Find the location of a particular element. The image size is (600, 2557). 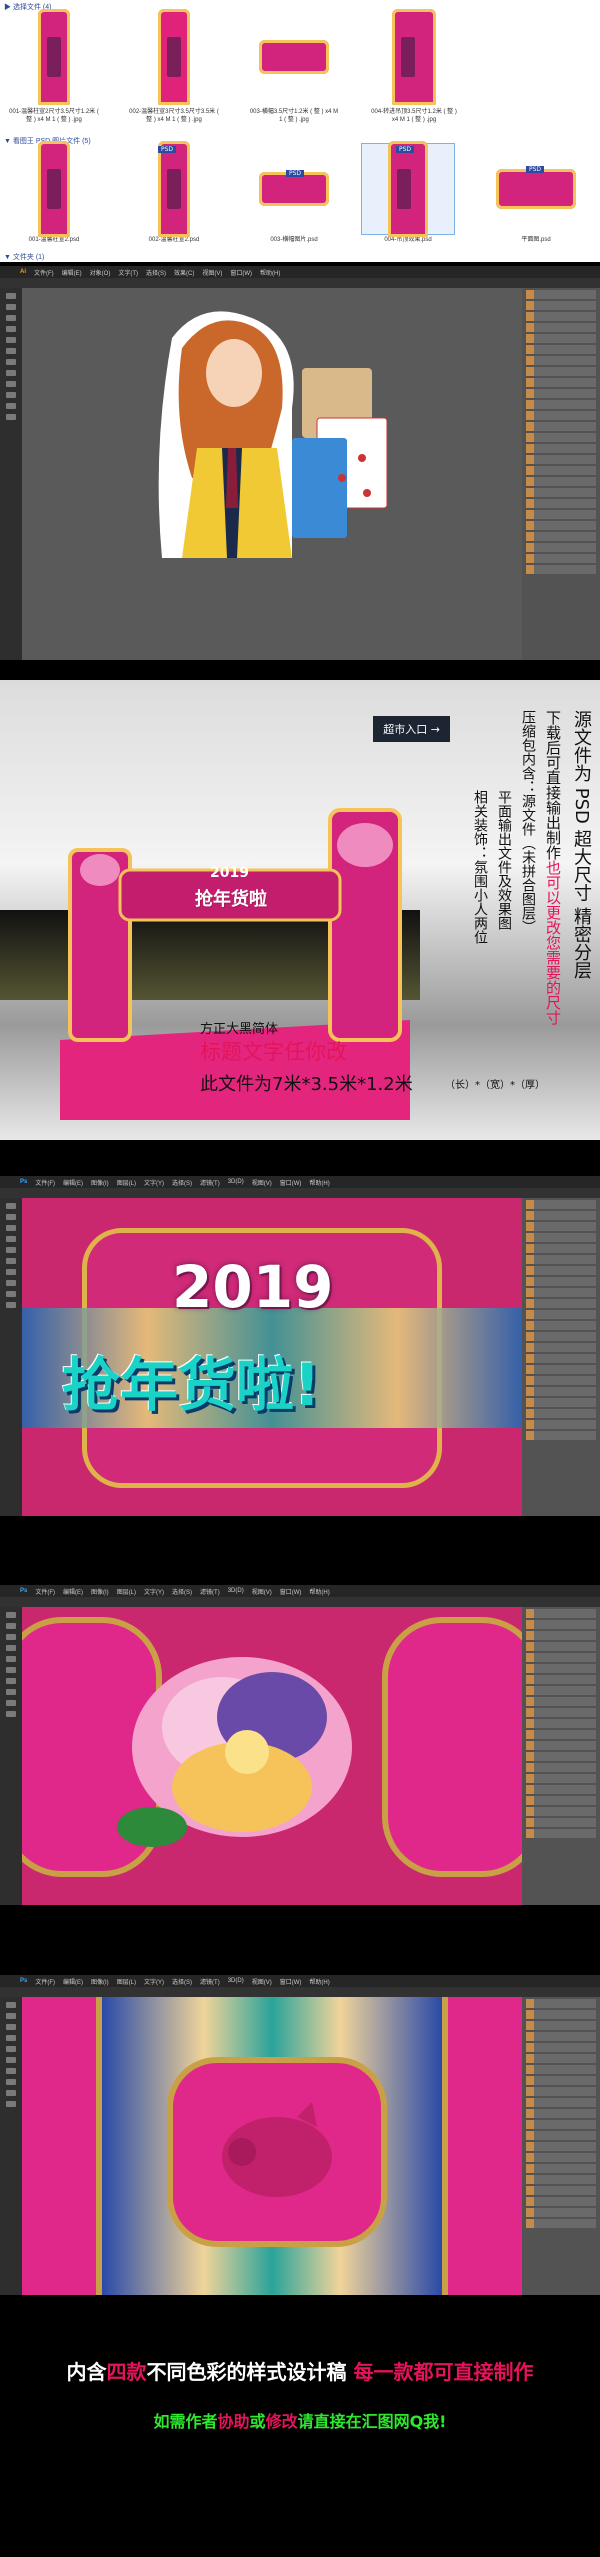

artboard-canvas is located at coordinates (272, 474).